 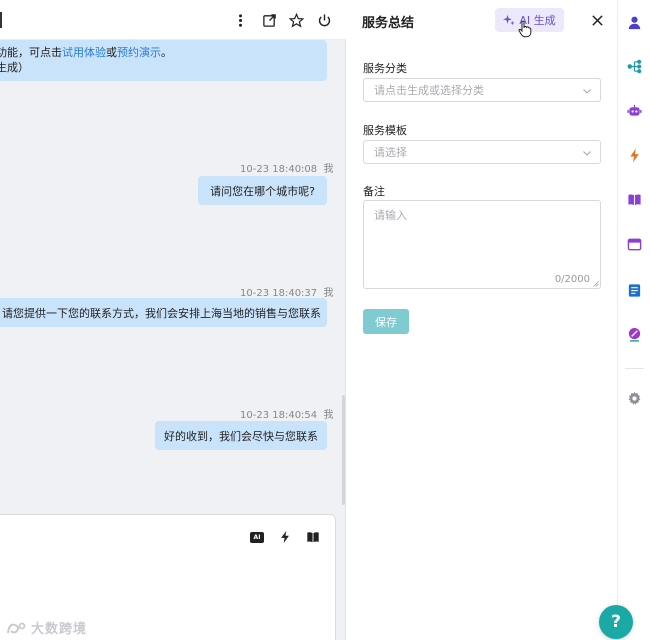 I want to click on share-out-icon, so click(x=269, y=20).